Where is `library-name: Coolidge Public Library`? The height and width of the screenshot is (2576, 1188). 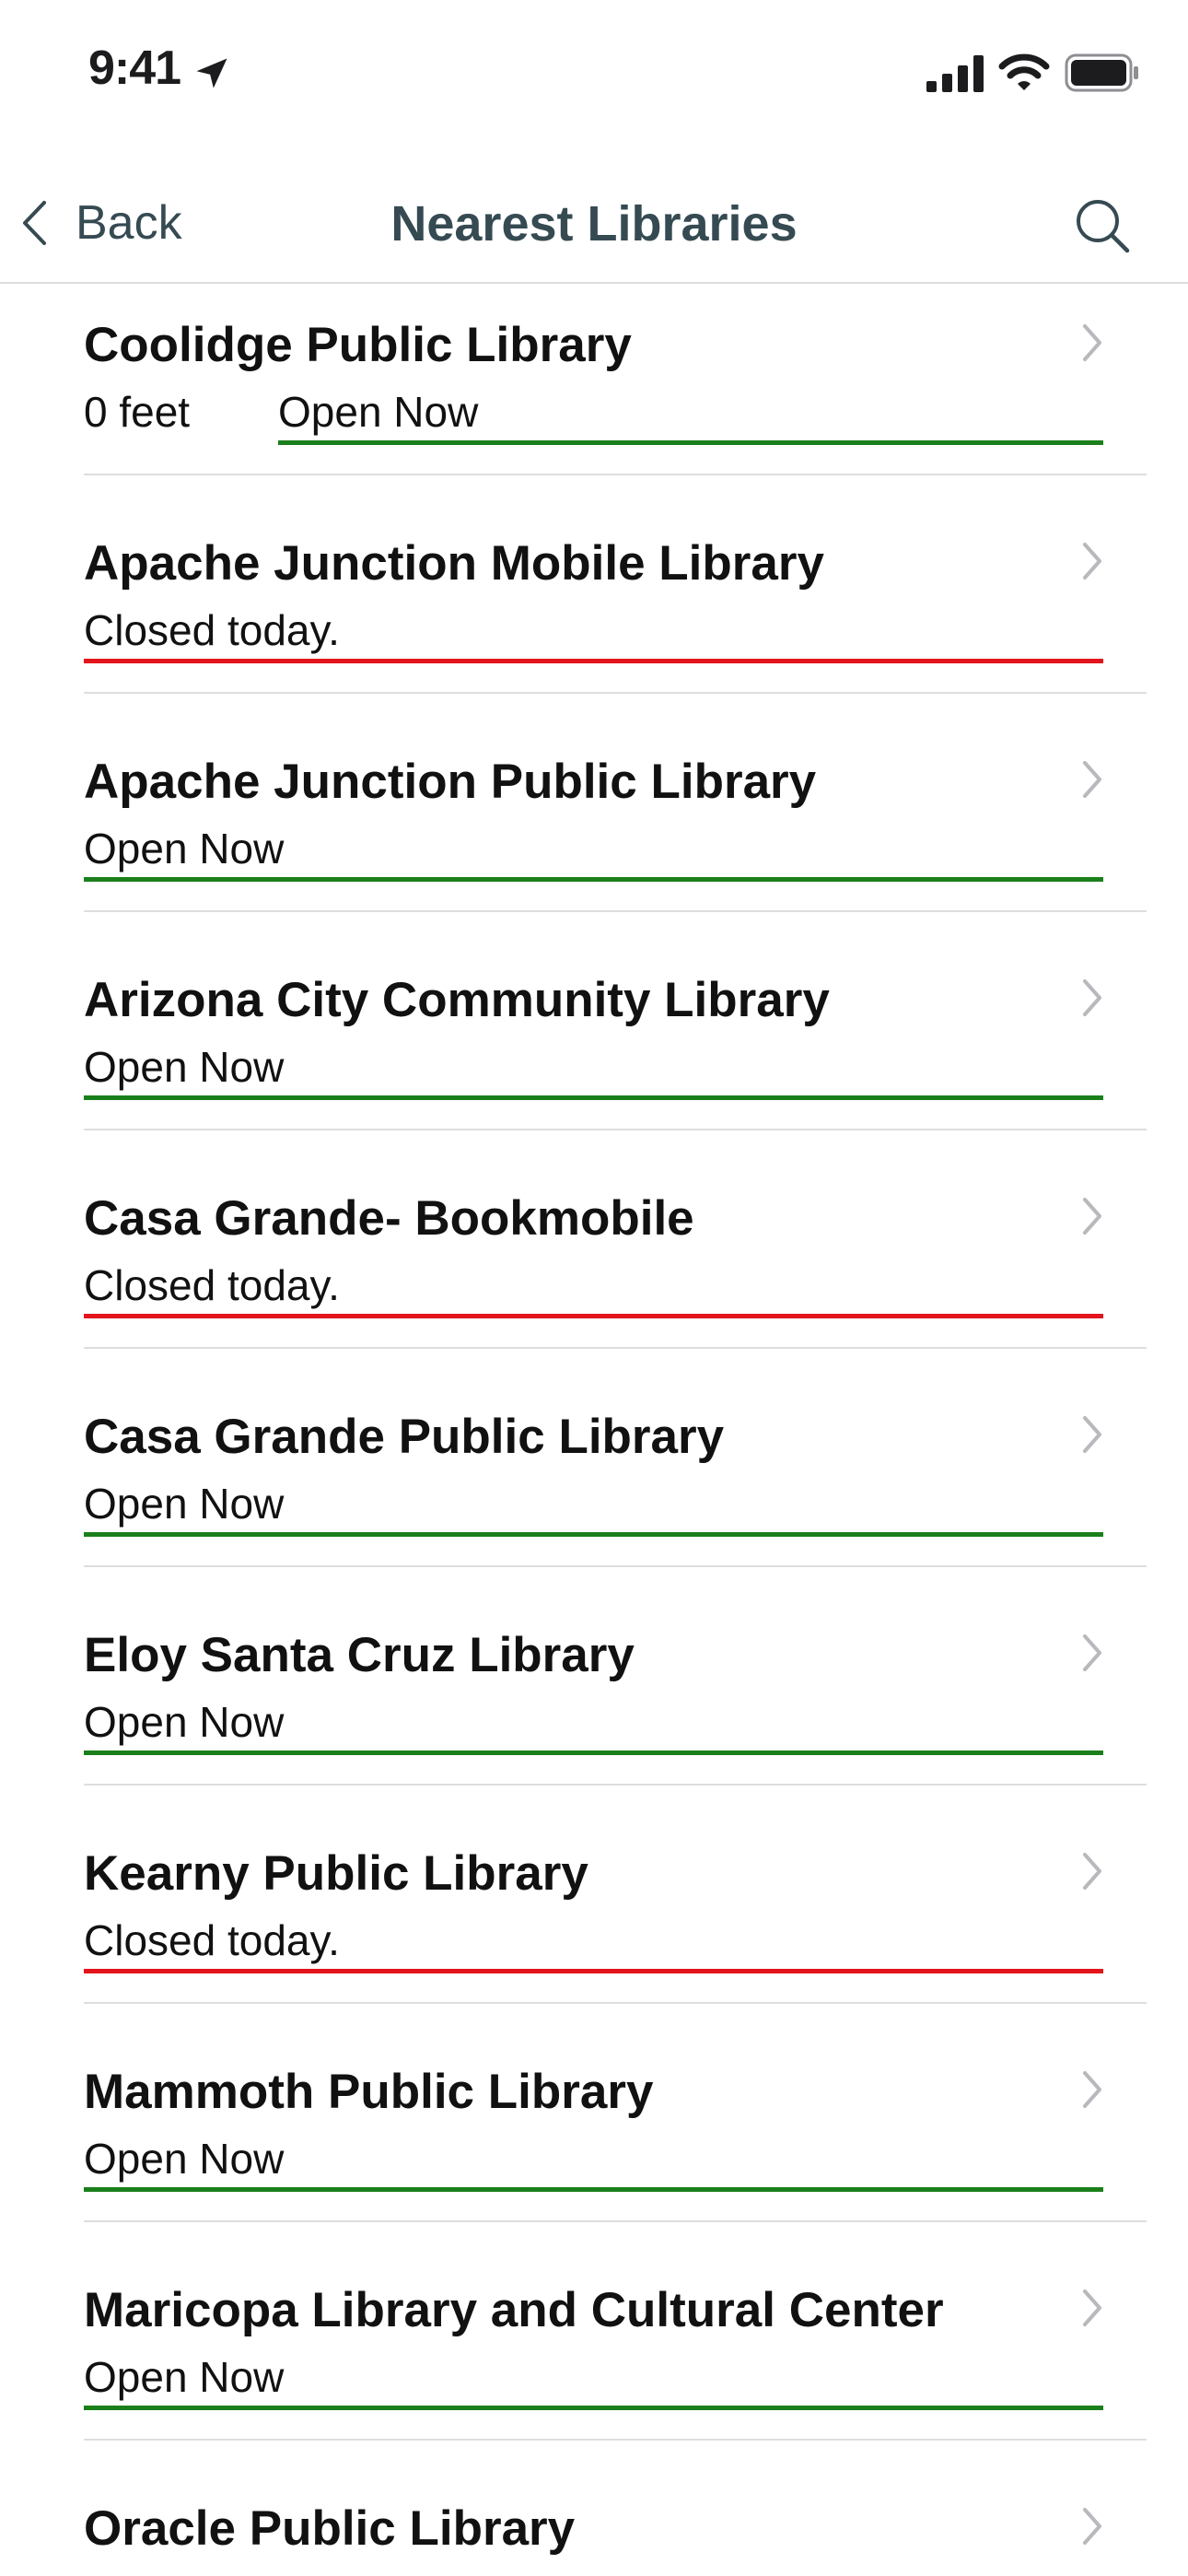 library-name: Coolidge Public Library is located at coordinates (358, 345).